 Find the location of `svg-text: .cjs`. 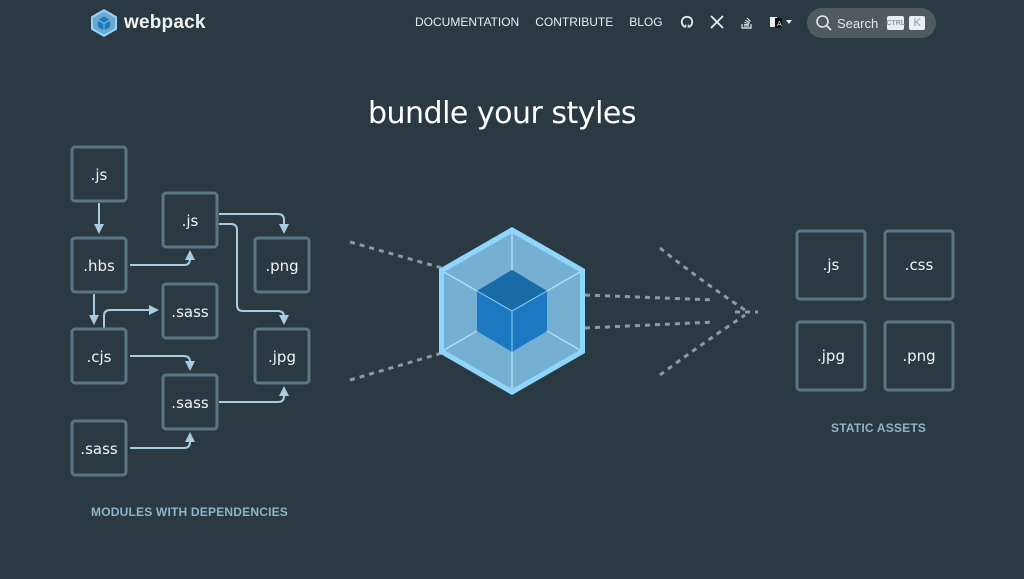

svg-text: .cjs is located at coordinates (99, 357).